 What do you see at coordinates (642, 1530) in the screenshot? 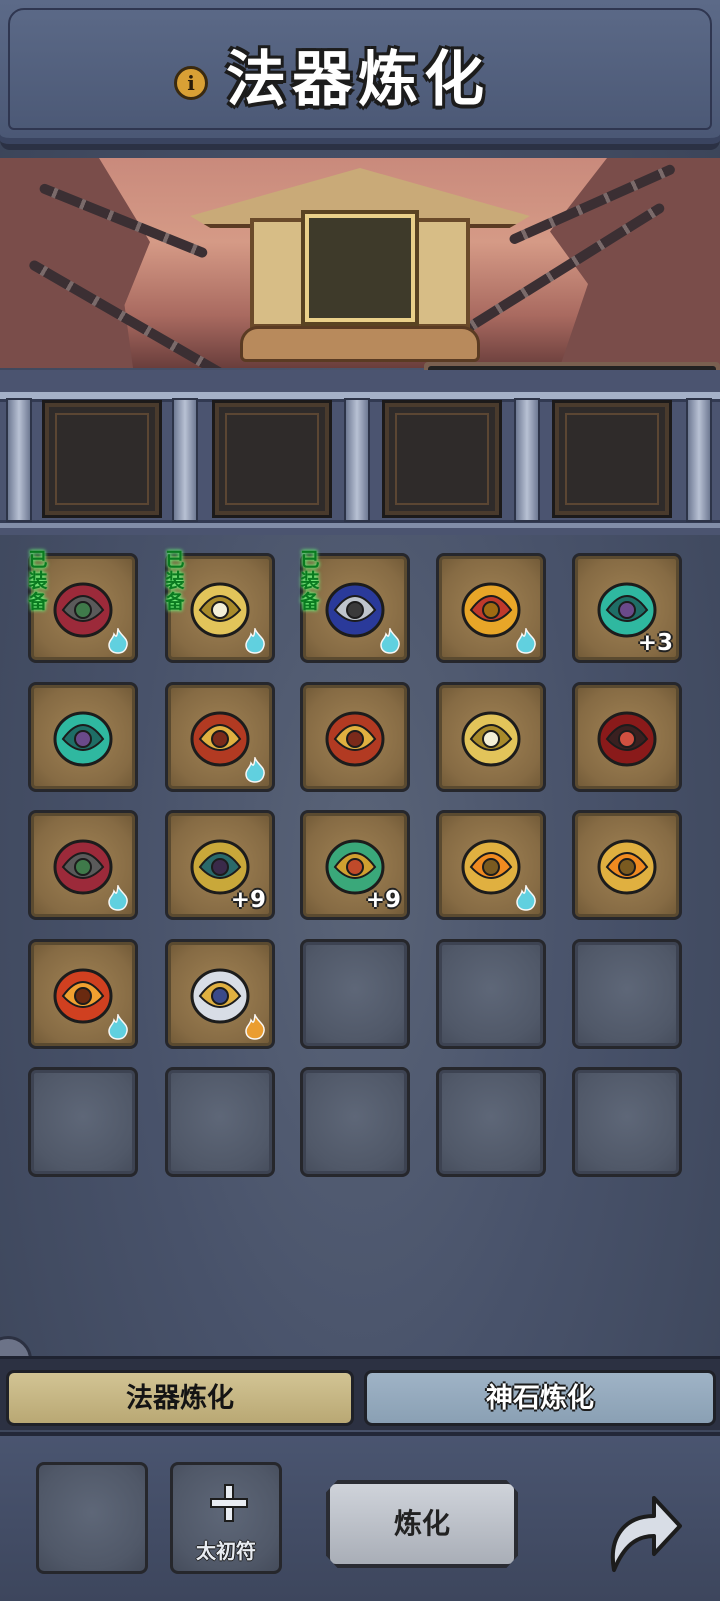
I see `return-arrow-icon` at bounding box center [642, 1530].